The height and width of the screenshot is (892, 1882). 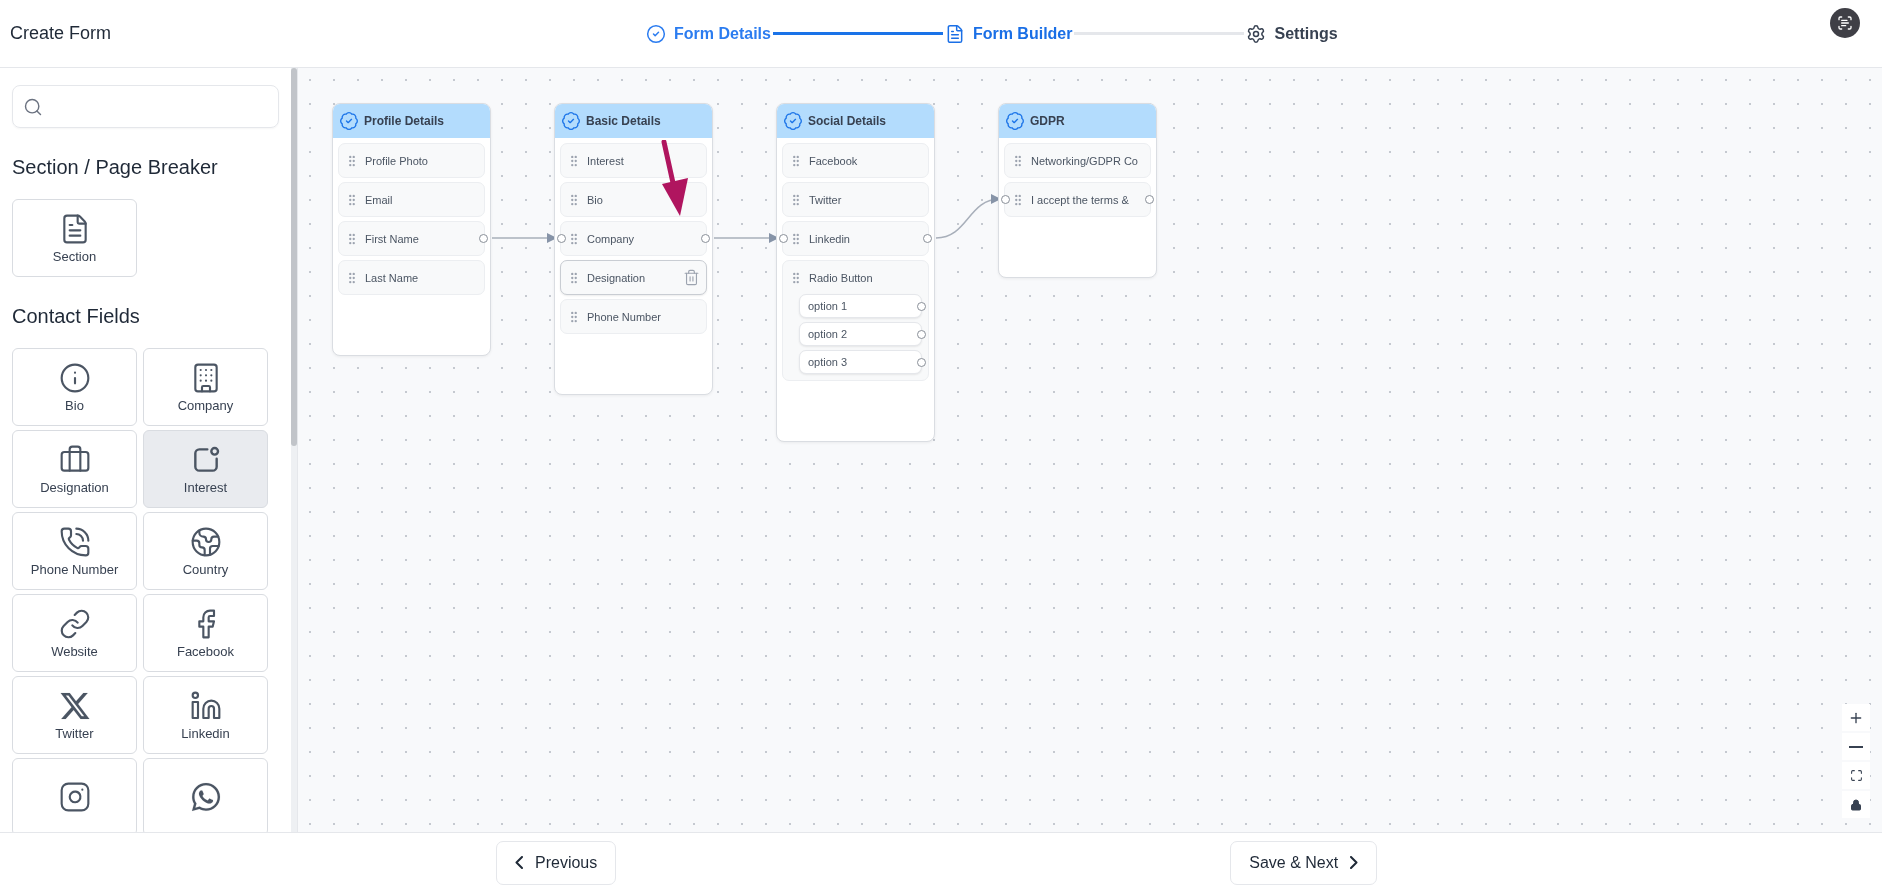 I want to click on field-label: First Name, so click(x=392, y=238).